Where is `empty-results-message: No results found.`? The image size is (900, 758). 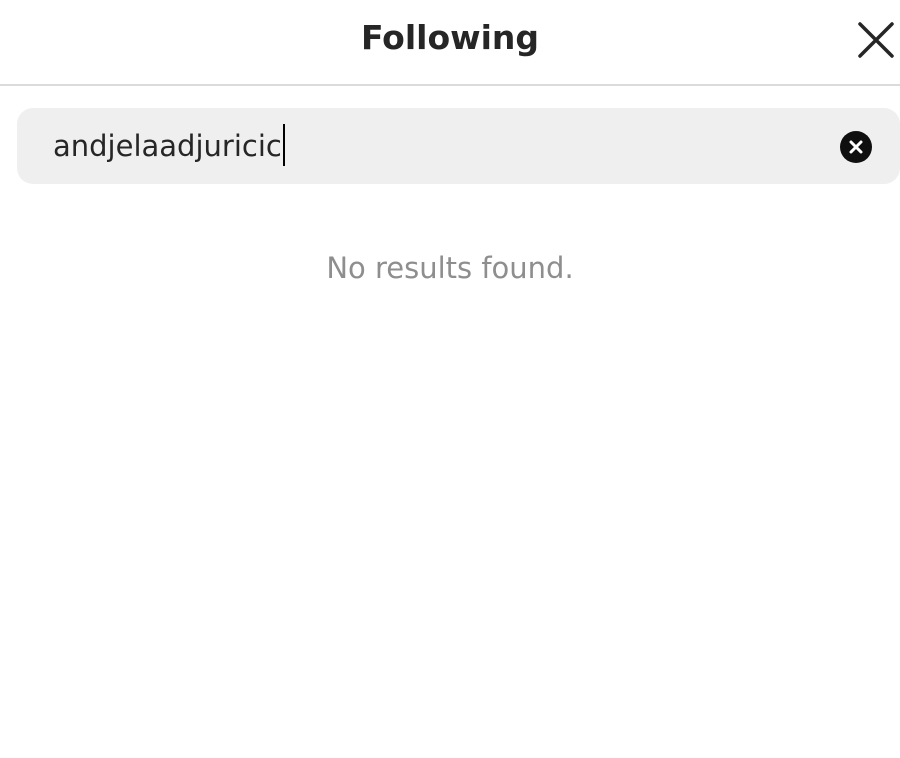 empty-results-message: No results found. is located at coordinates (450, 268).